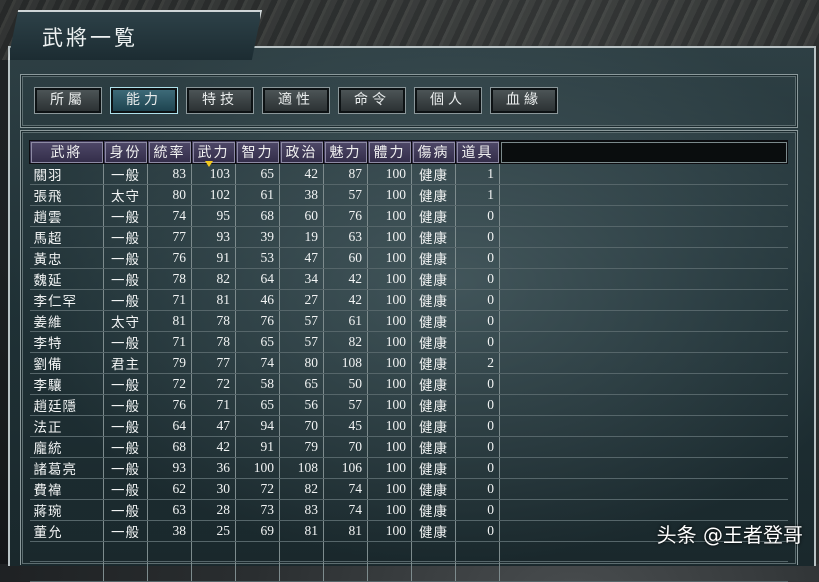 The height and width of the screenshot is (582, 819). Describe the element at coordinates (296, 100) in the screenshot. I see `tab-4: 適性` at that location.